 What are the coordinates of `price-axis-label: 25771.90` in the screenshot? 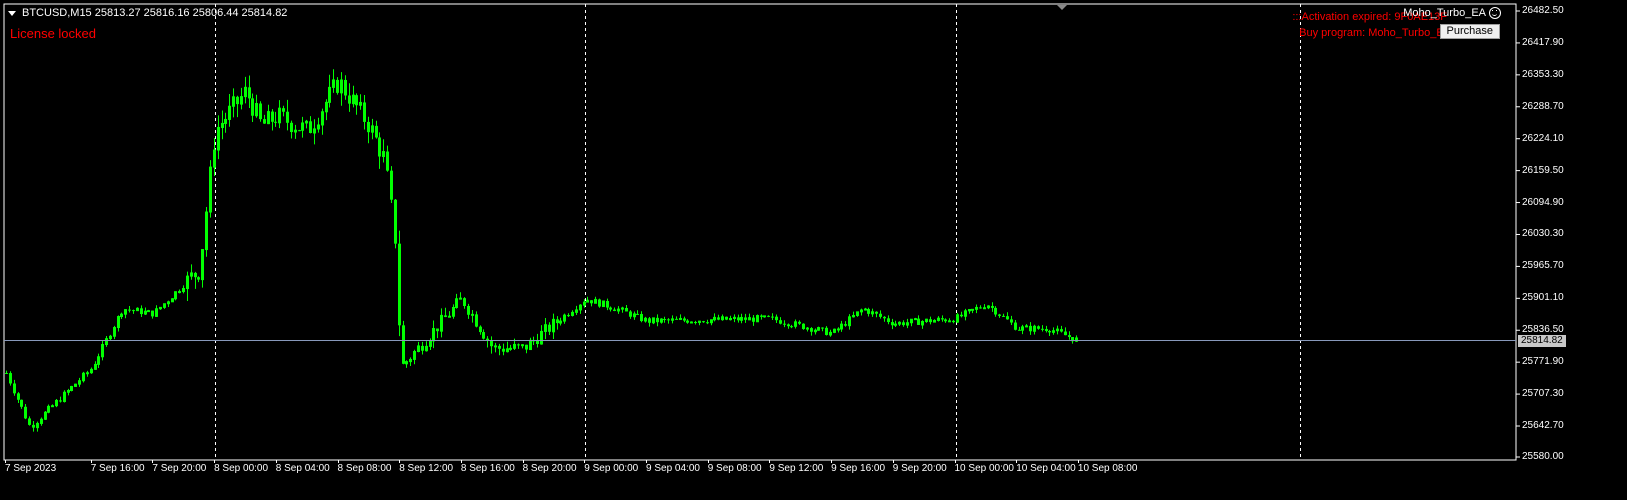 It's located at (1543, 362).